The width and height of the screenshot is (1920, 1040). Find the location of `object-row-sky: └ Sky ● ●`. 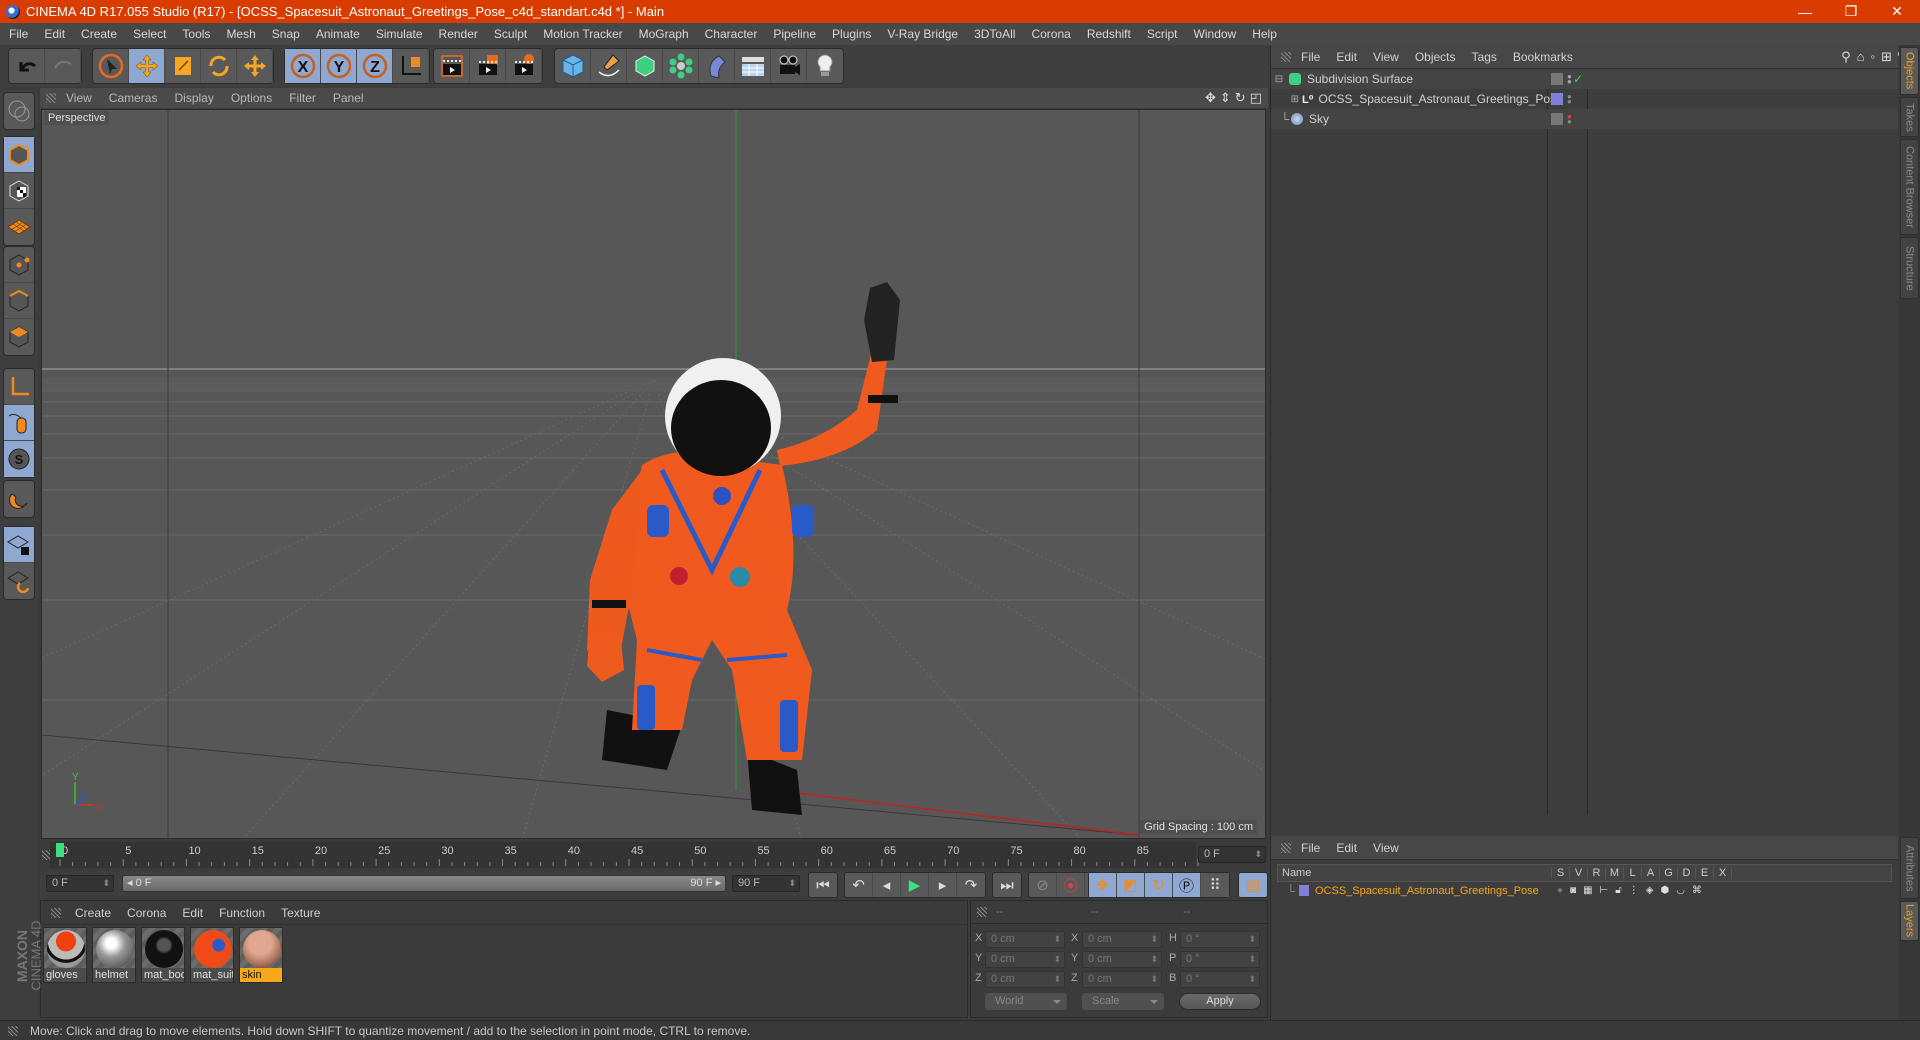

object-row-sky: └ Sky ● ● is located at coordinates (1584, 119).